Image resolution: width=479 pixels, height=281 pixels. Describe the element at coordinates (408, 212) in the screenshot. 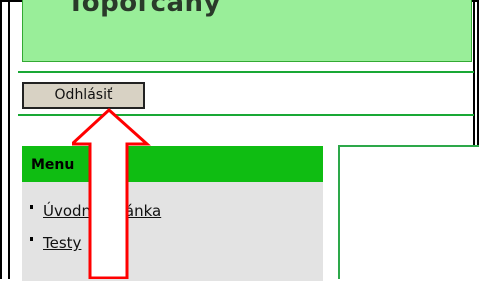

I see `content-area` at that location.